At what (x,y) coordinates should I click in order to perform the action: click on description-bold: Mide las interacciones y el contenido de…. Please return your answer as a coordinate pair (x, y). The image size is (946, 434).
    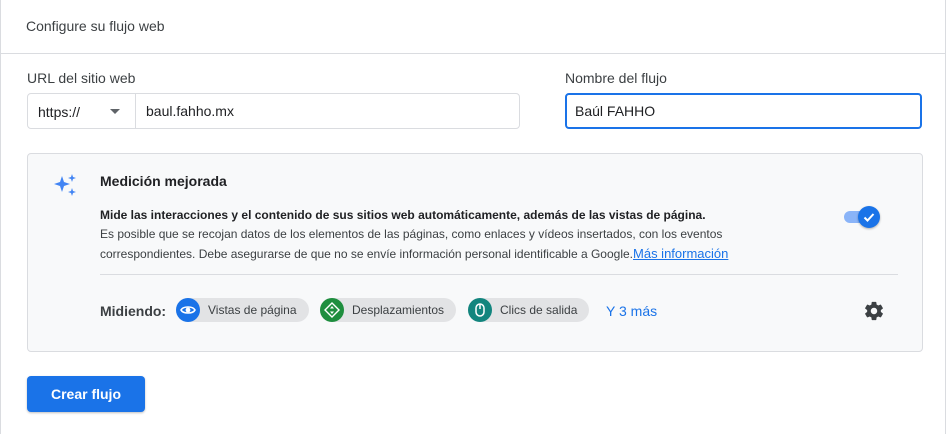
    Looking at the image, I should click on (403, 215).